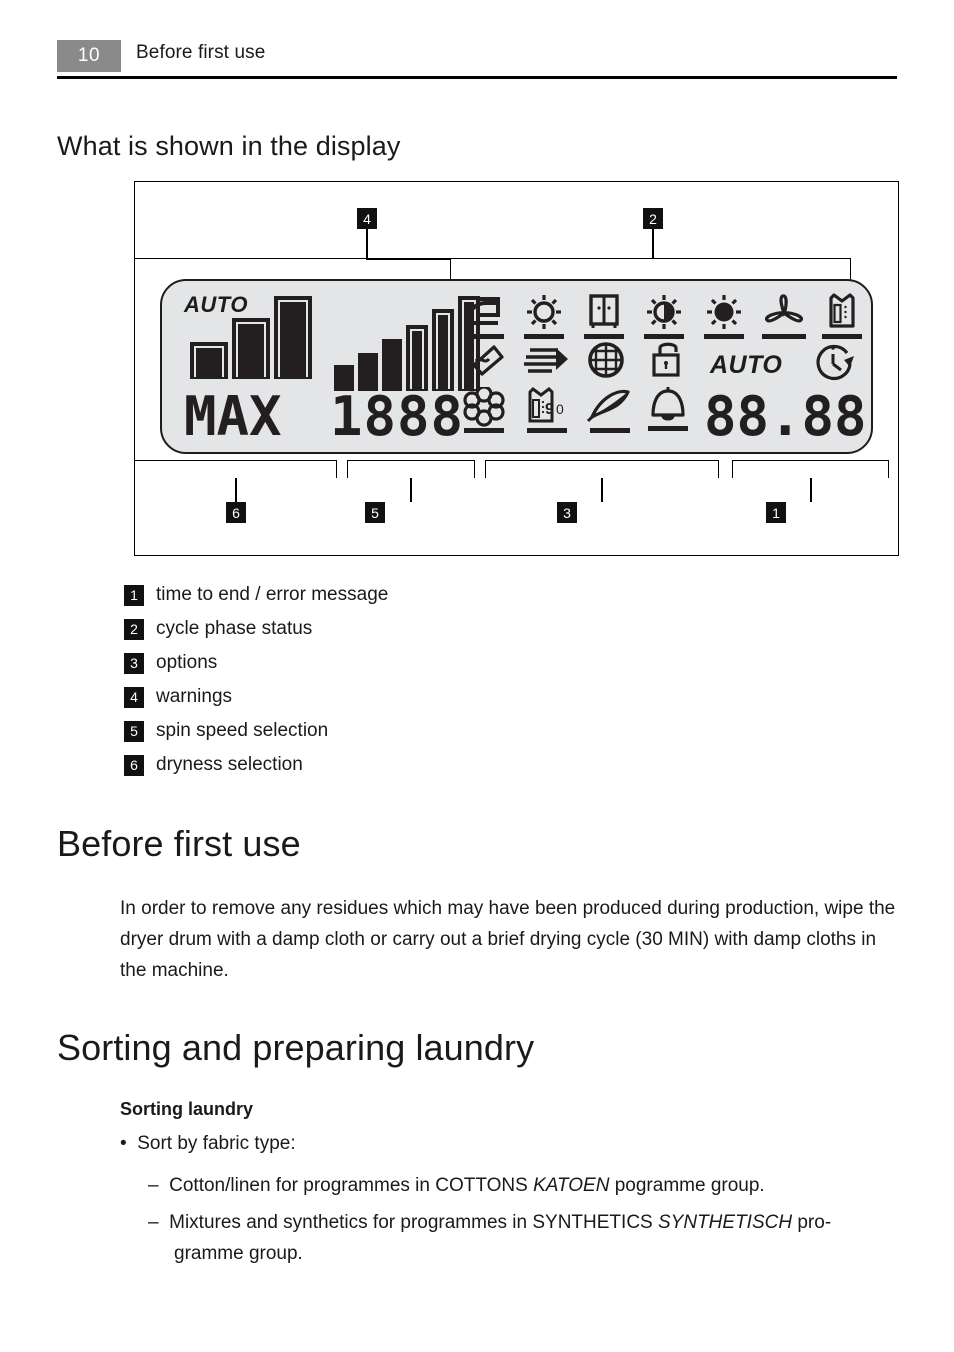 The image size is (954, 1352). I want to click on wardrobe-icon, so click(604, 311).